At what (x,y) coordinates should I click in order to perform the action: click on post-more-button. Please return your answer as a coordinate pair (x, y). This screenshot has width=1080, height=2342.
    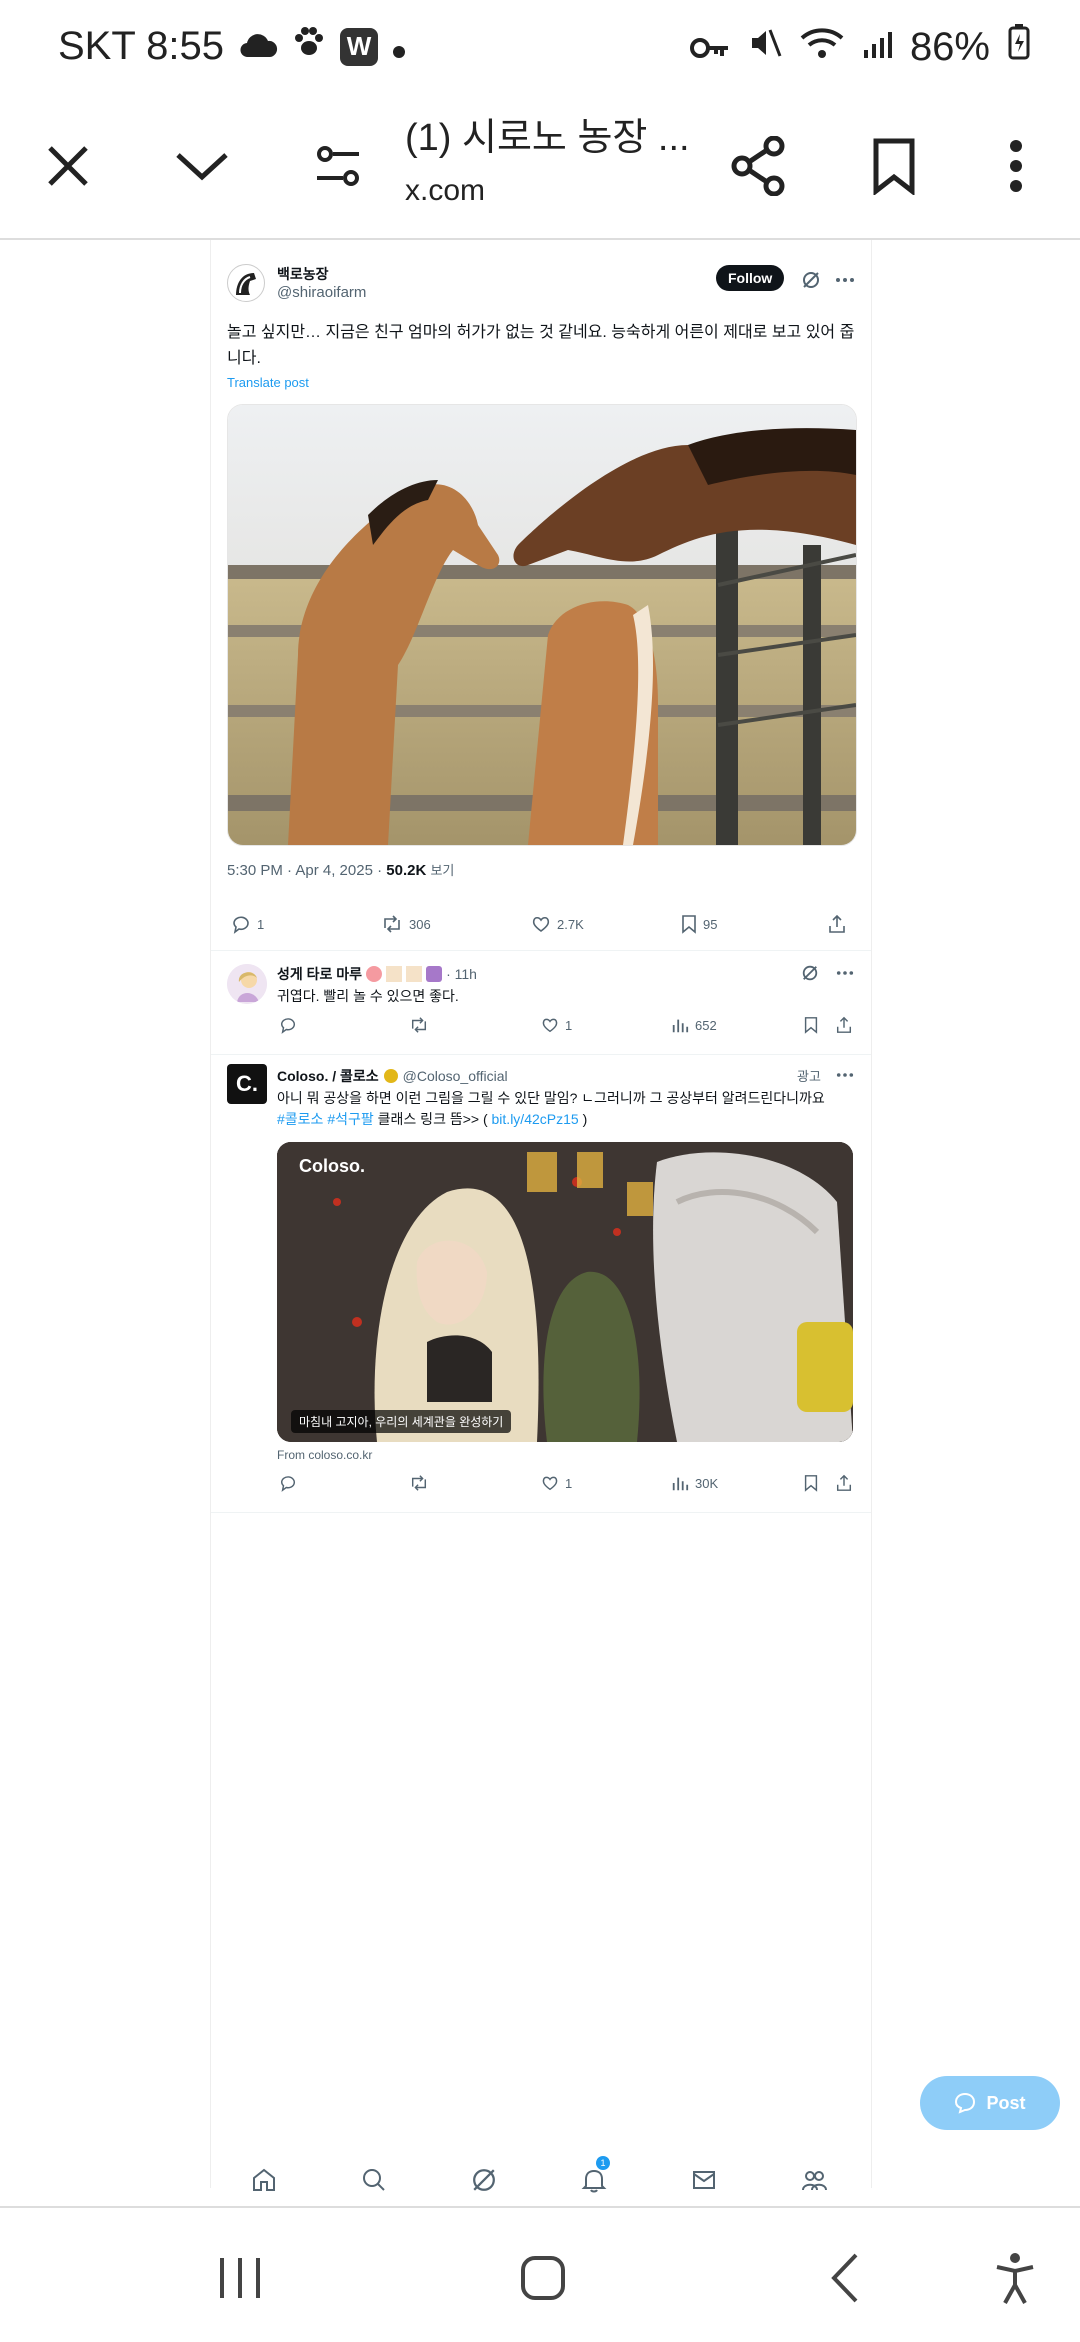
    Looking at the image, I should click on (845, 282).